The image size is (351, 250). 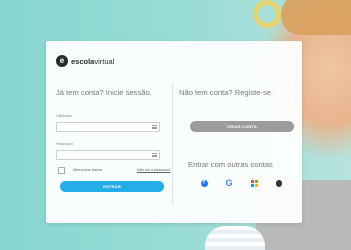 What do you see at coordinates (316, 17) in the screenshot?
I see `background-photo-hair` at bounding box center [316, 17].